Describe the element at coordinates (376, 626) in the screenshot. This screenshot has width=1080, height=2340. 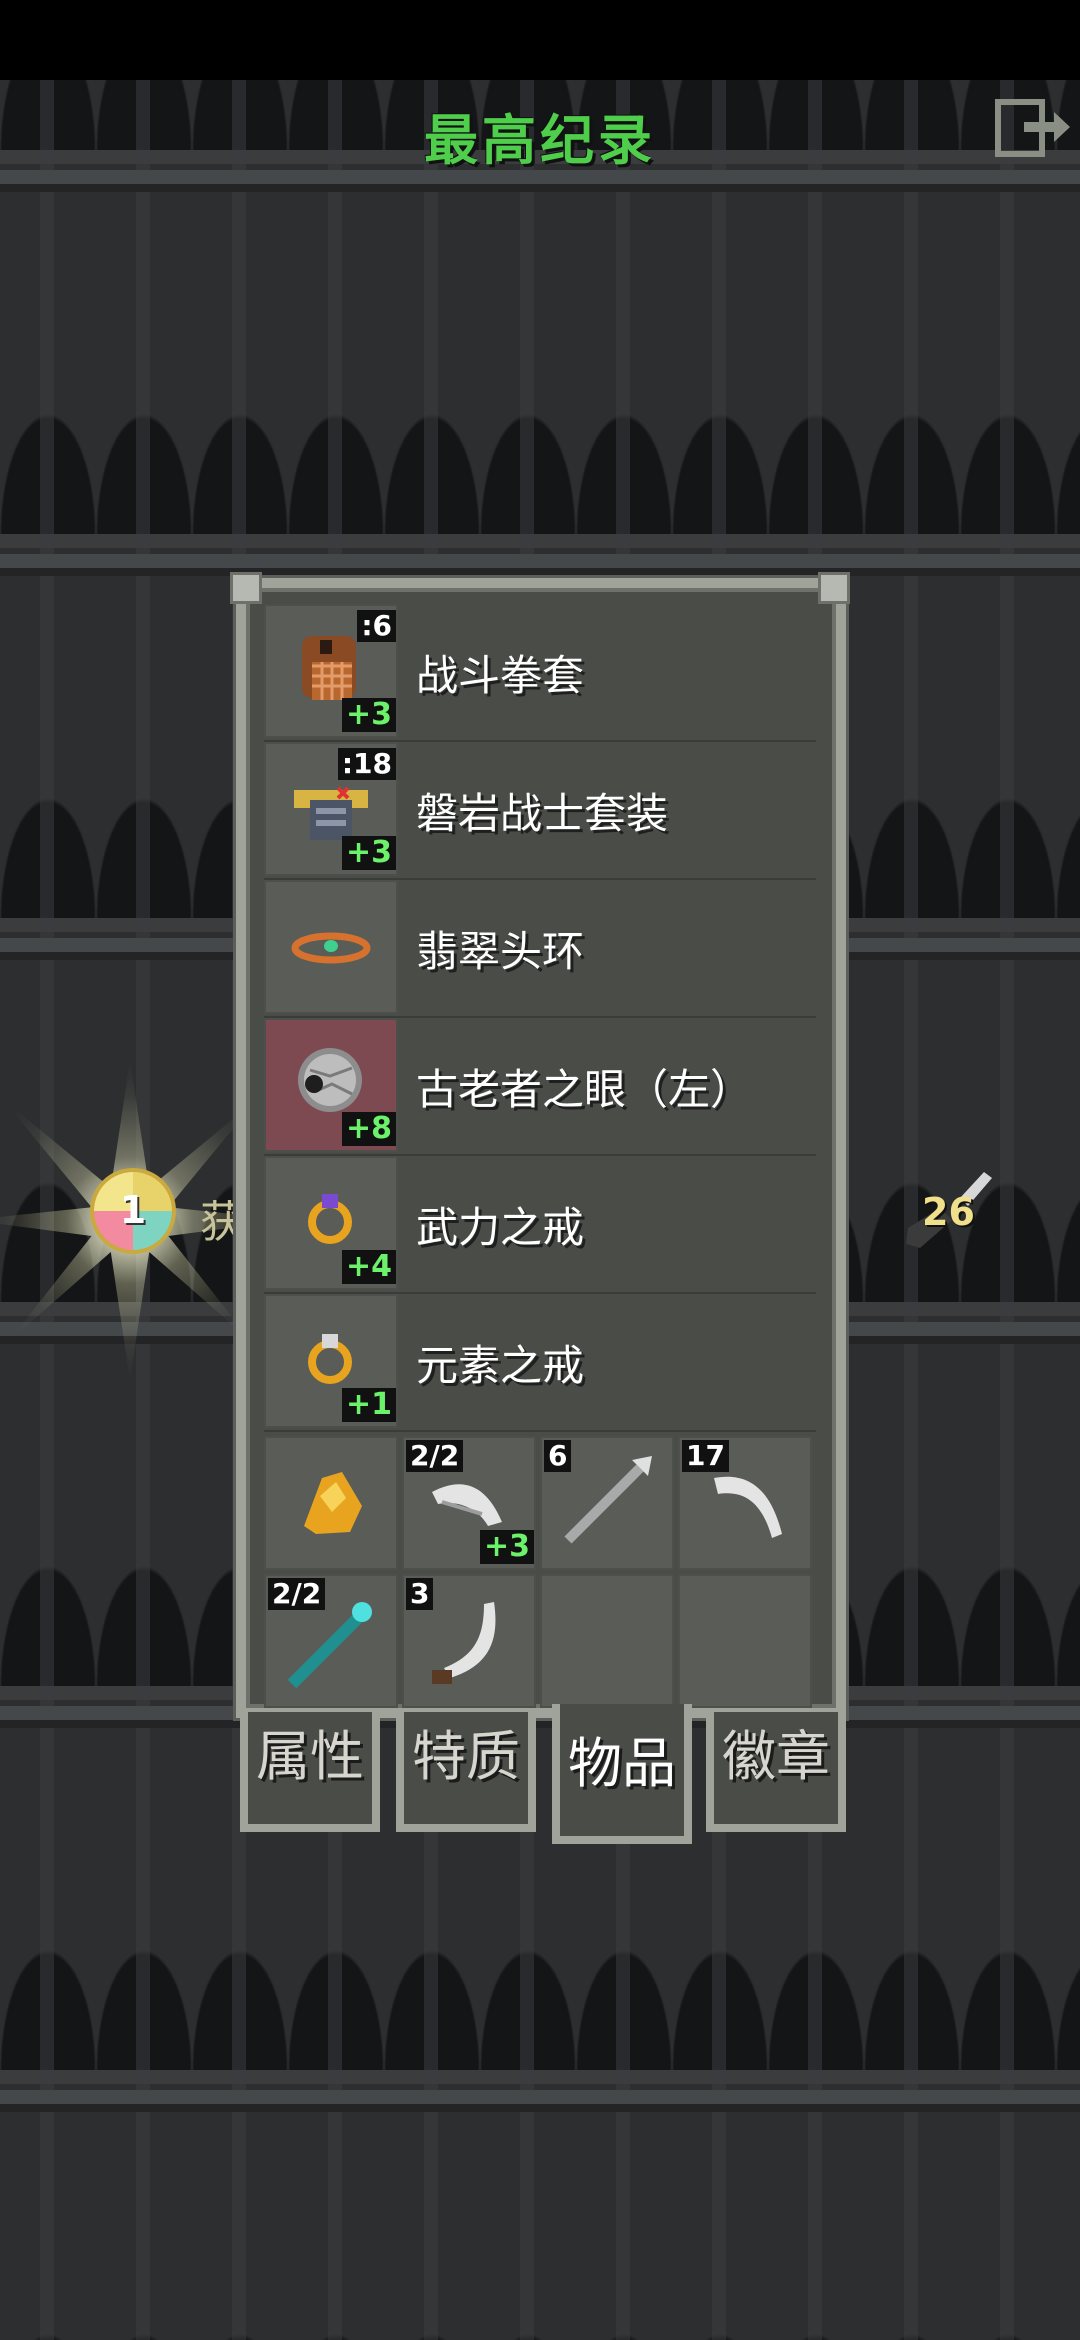
I see `item-quantity: :6` at that location.